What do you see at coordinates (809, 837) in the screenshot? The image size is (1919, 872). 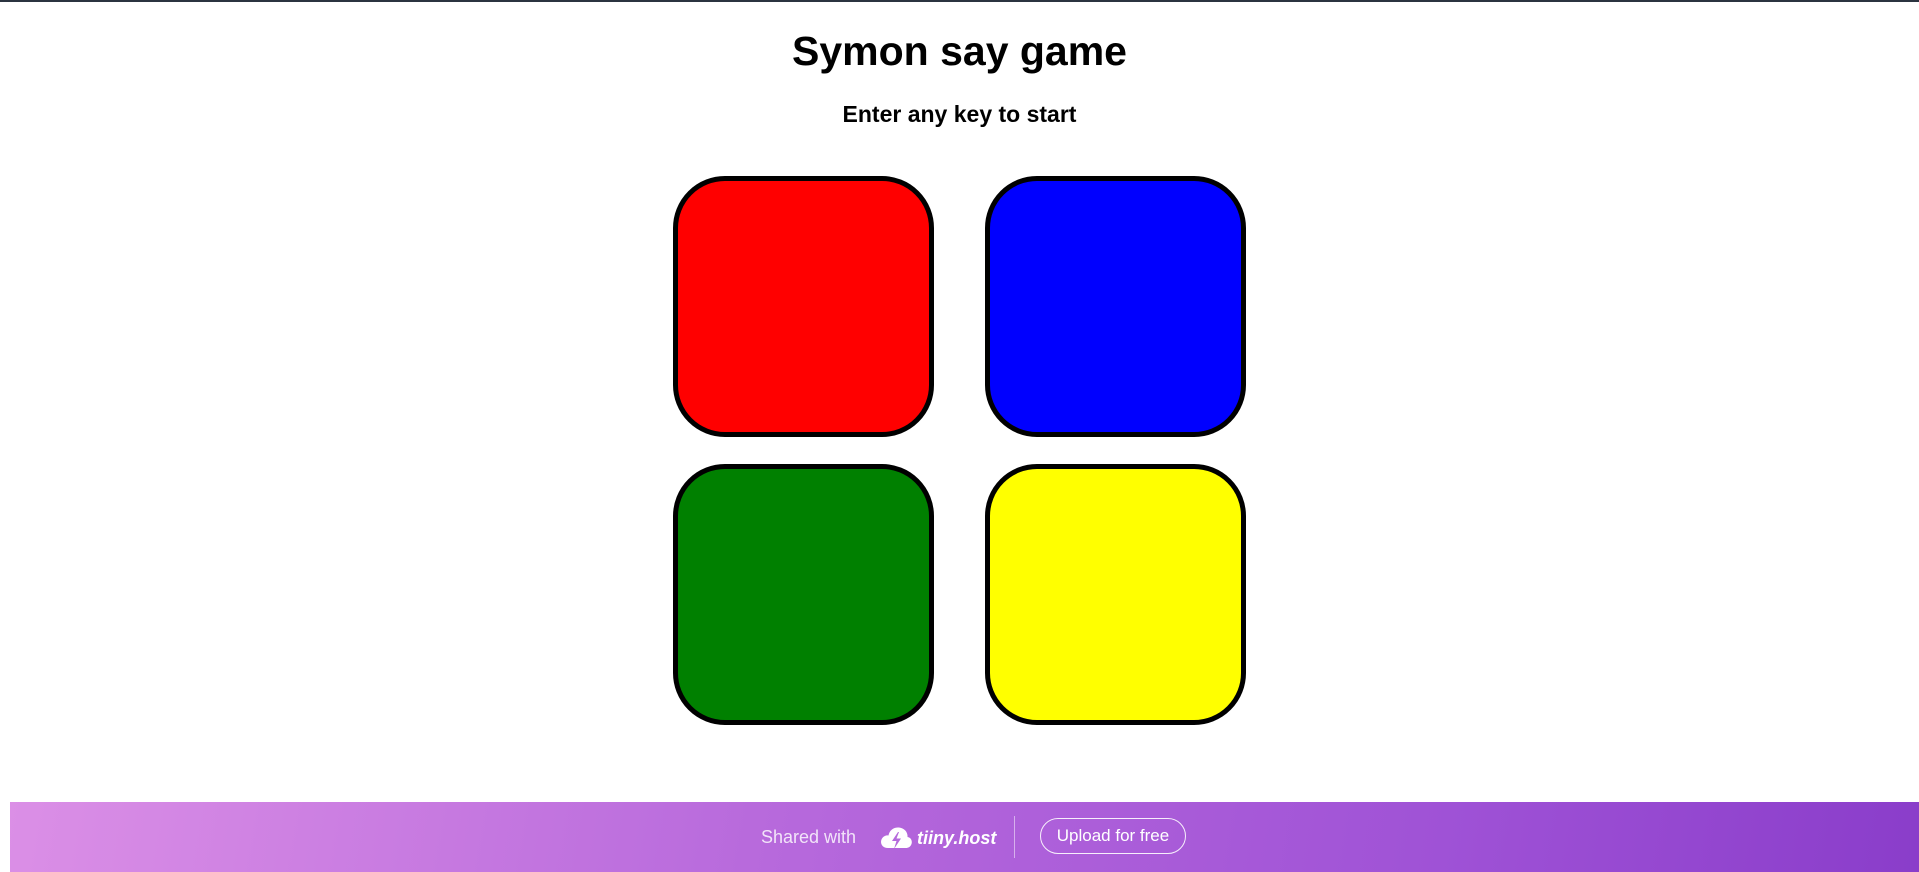 I see `shared-with-label: Shared with` at bounding box center [809, 837].